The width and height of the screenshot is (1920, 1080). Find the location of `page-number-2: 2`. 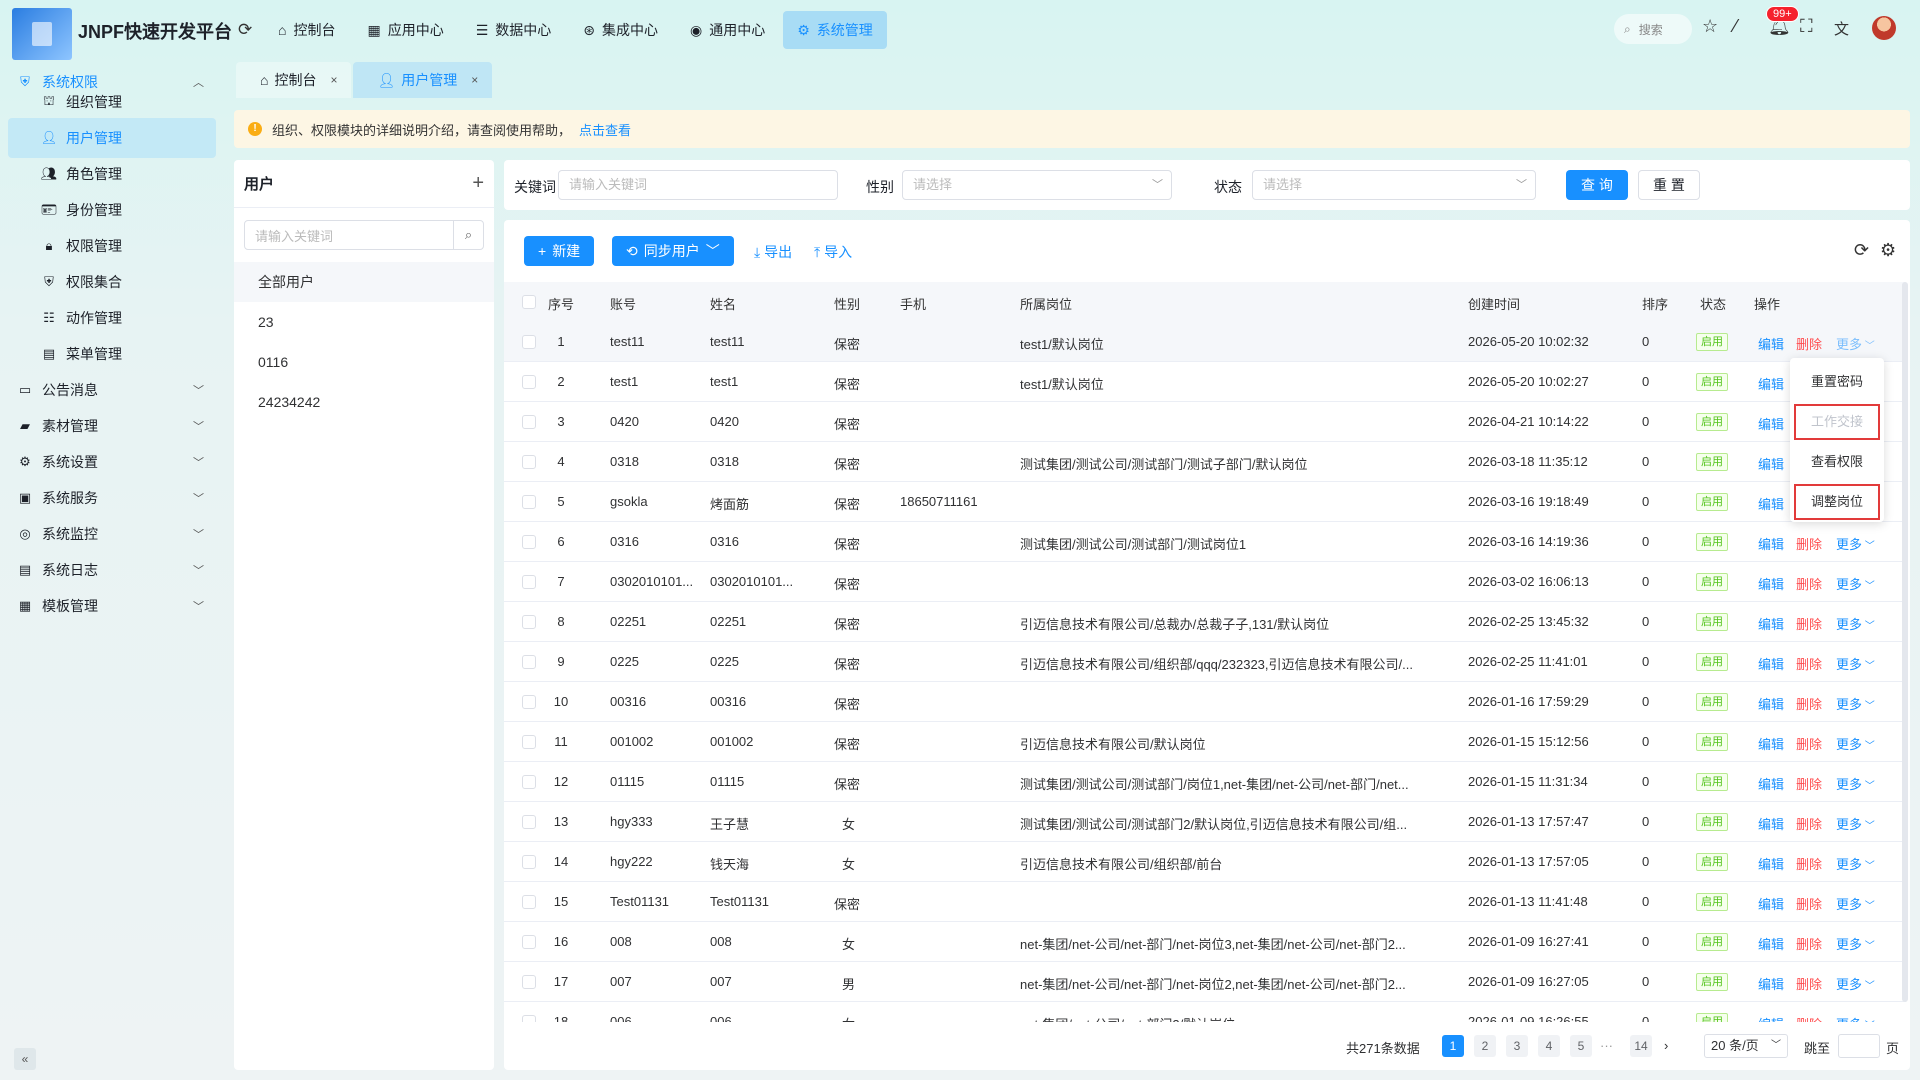

page-number-2: 2 is located at coordinates (1485, 1046).